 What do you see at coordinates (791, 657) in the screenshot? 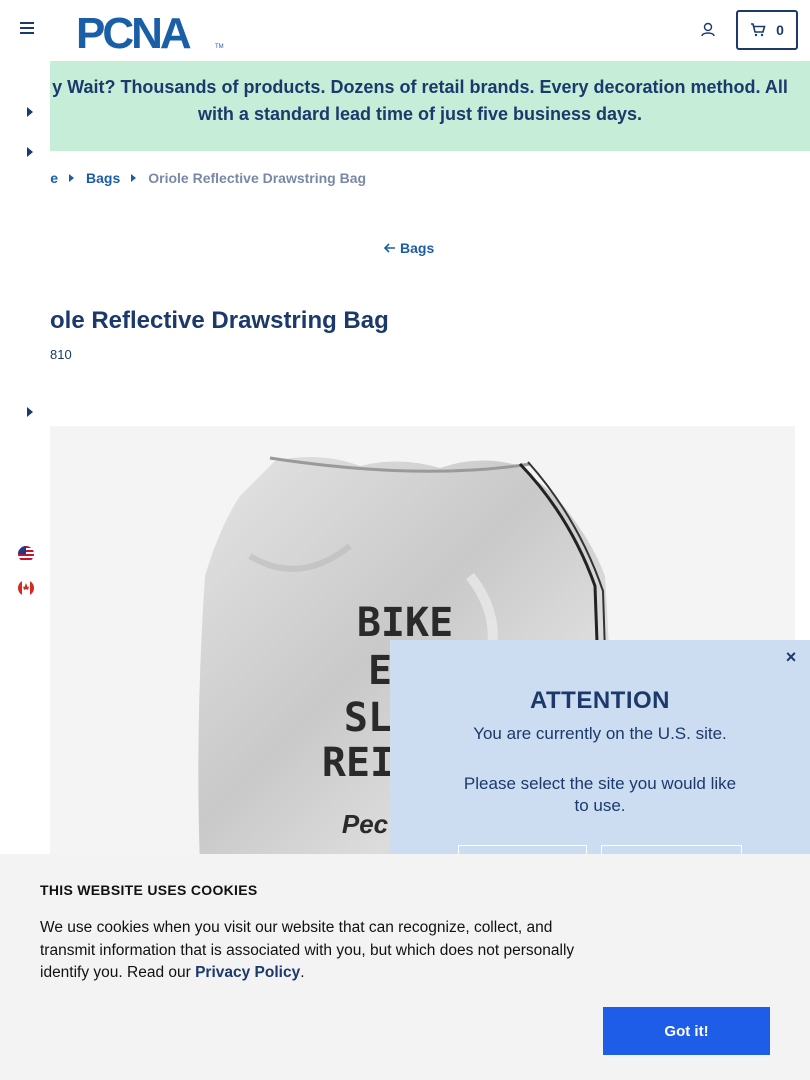
I see `close-icon: ×` at bounding box center [791, 657].